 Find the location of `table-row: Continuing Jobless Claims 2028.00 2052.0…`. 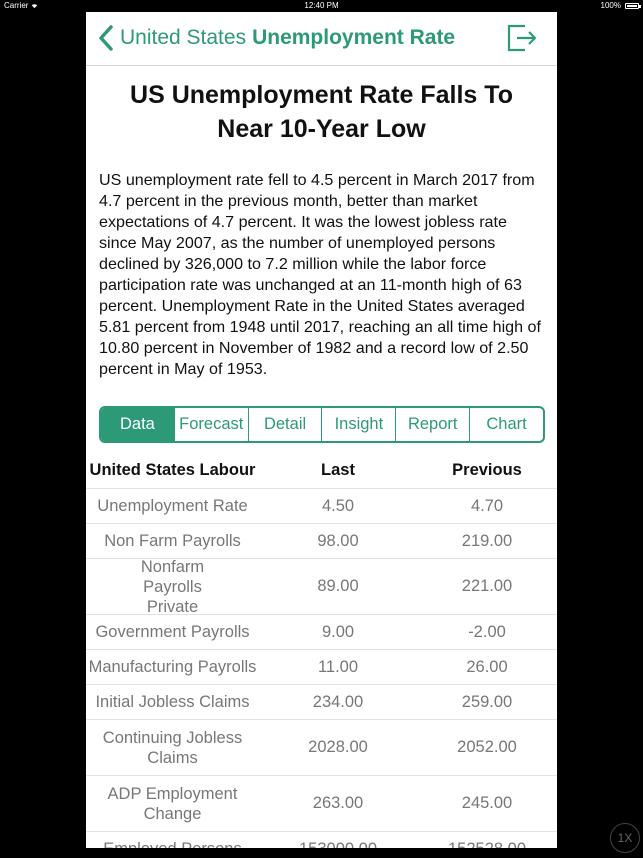

table-row: Continuing Jobless Claims 2028.00 2052.0… is located at coordinates (321, 748).